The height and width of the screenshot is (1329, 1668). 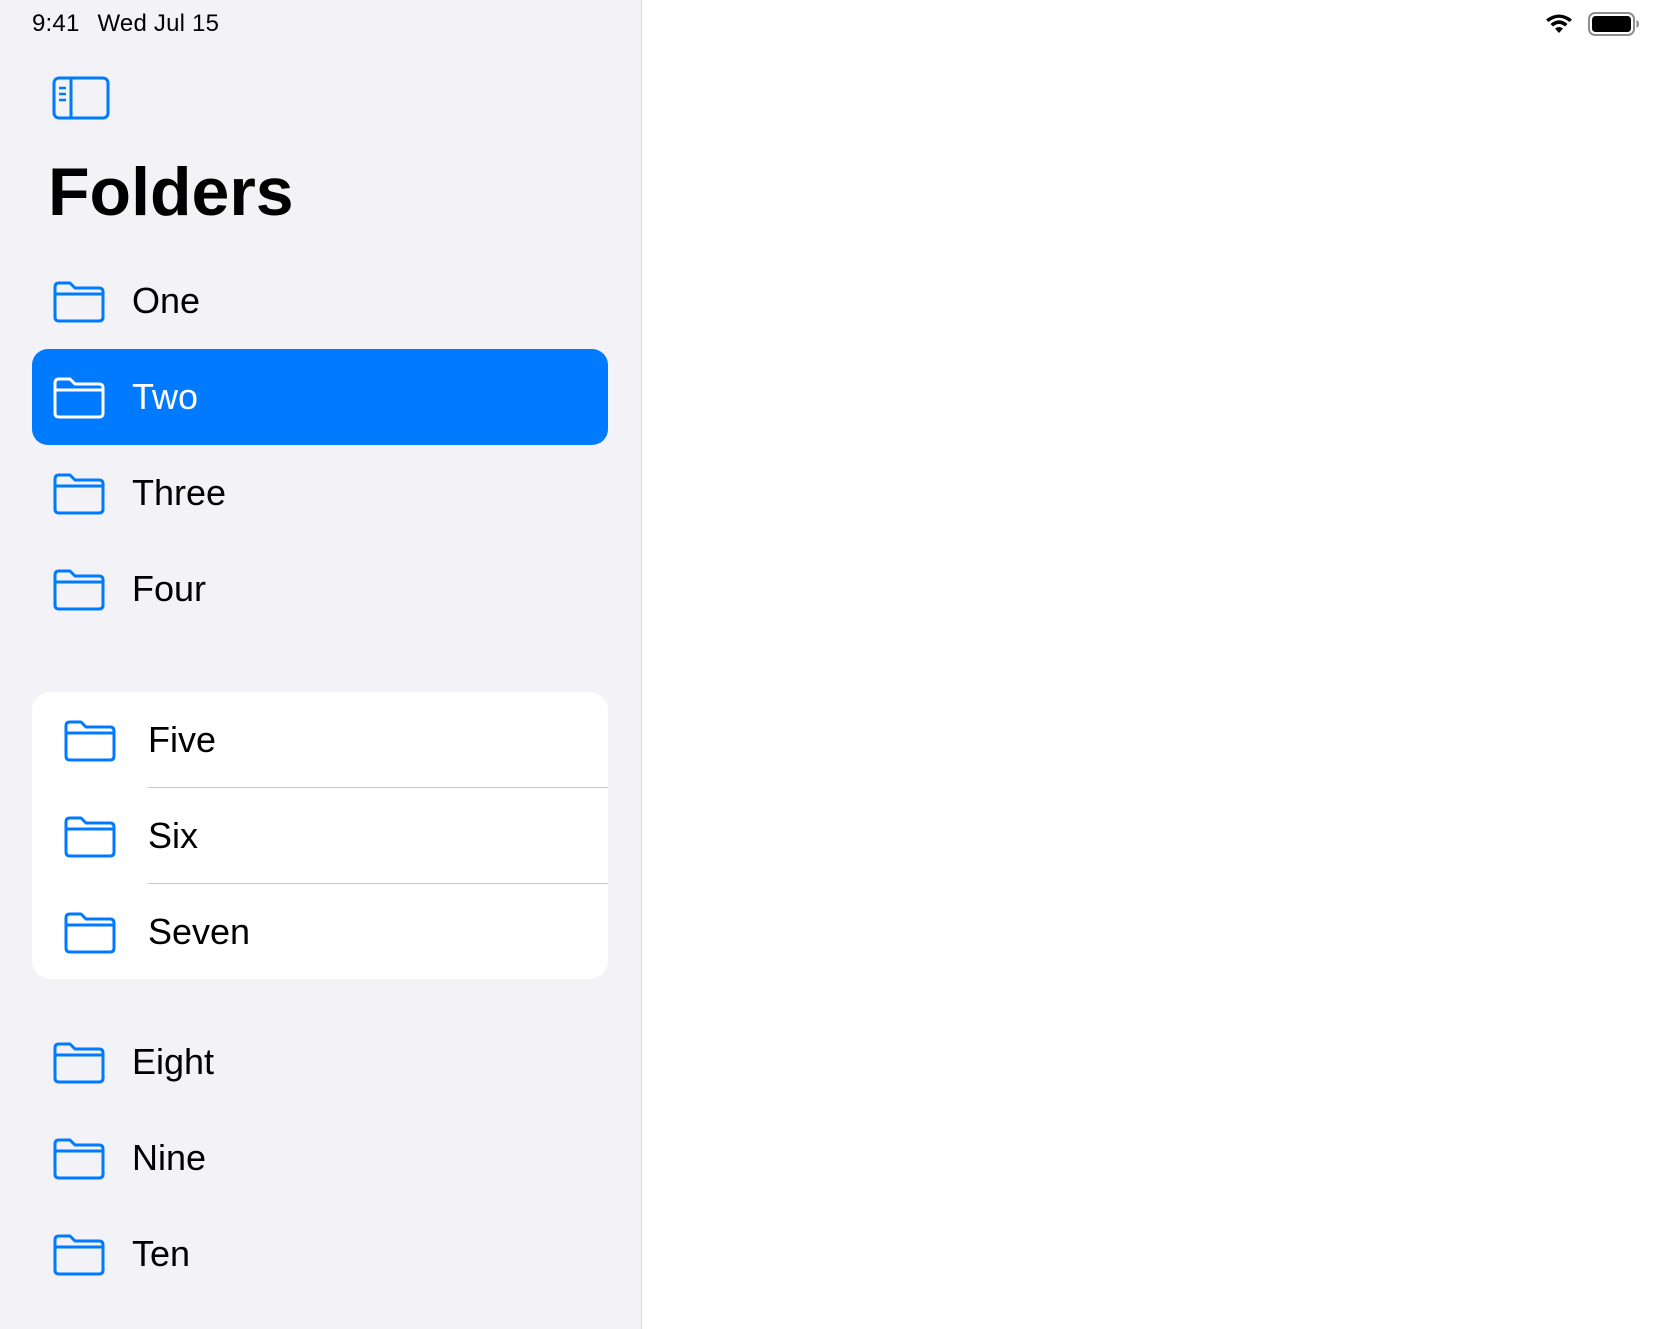 I want to click on status-bar-indicators, so click(x=1592, y=26).